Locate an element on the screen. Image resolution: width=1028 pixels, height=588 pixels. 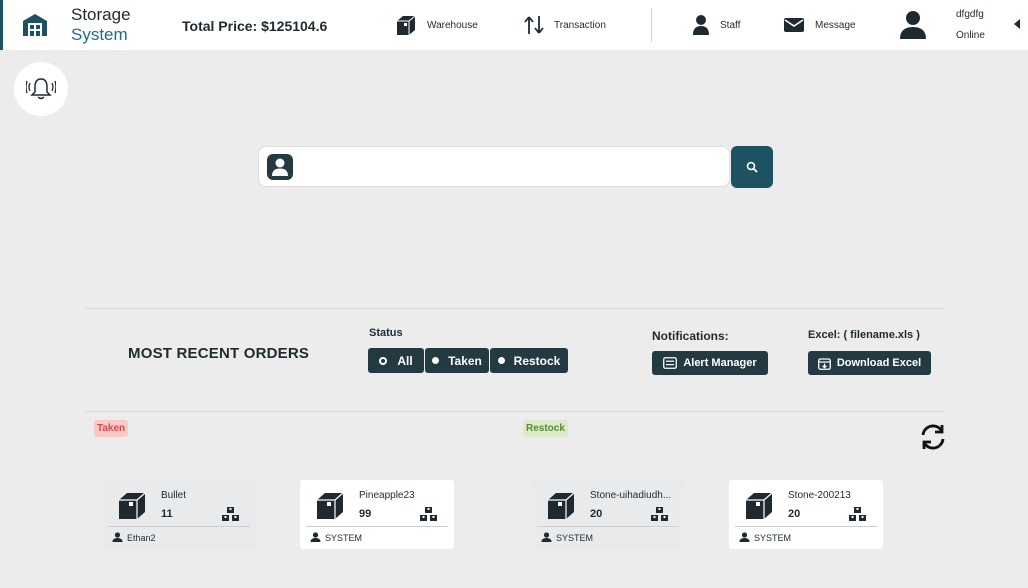
search-button is located at coordinates (752, 167).